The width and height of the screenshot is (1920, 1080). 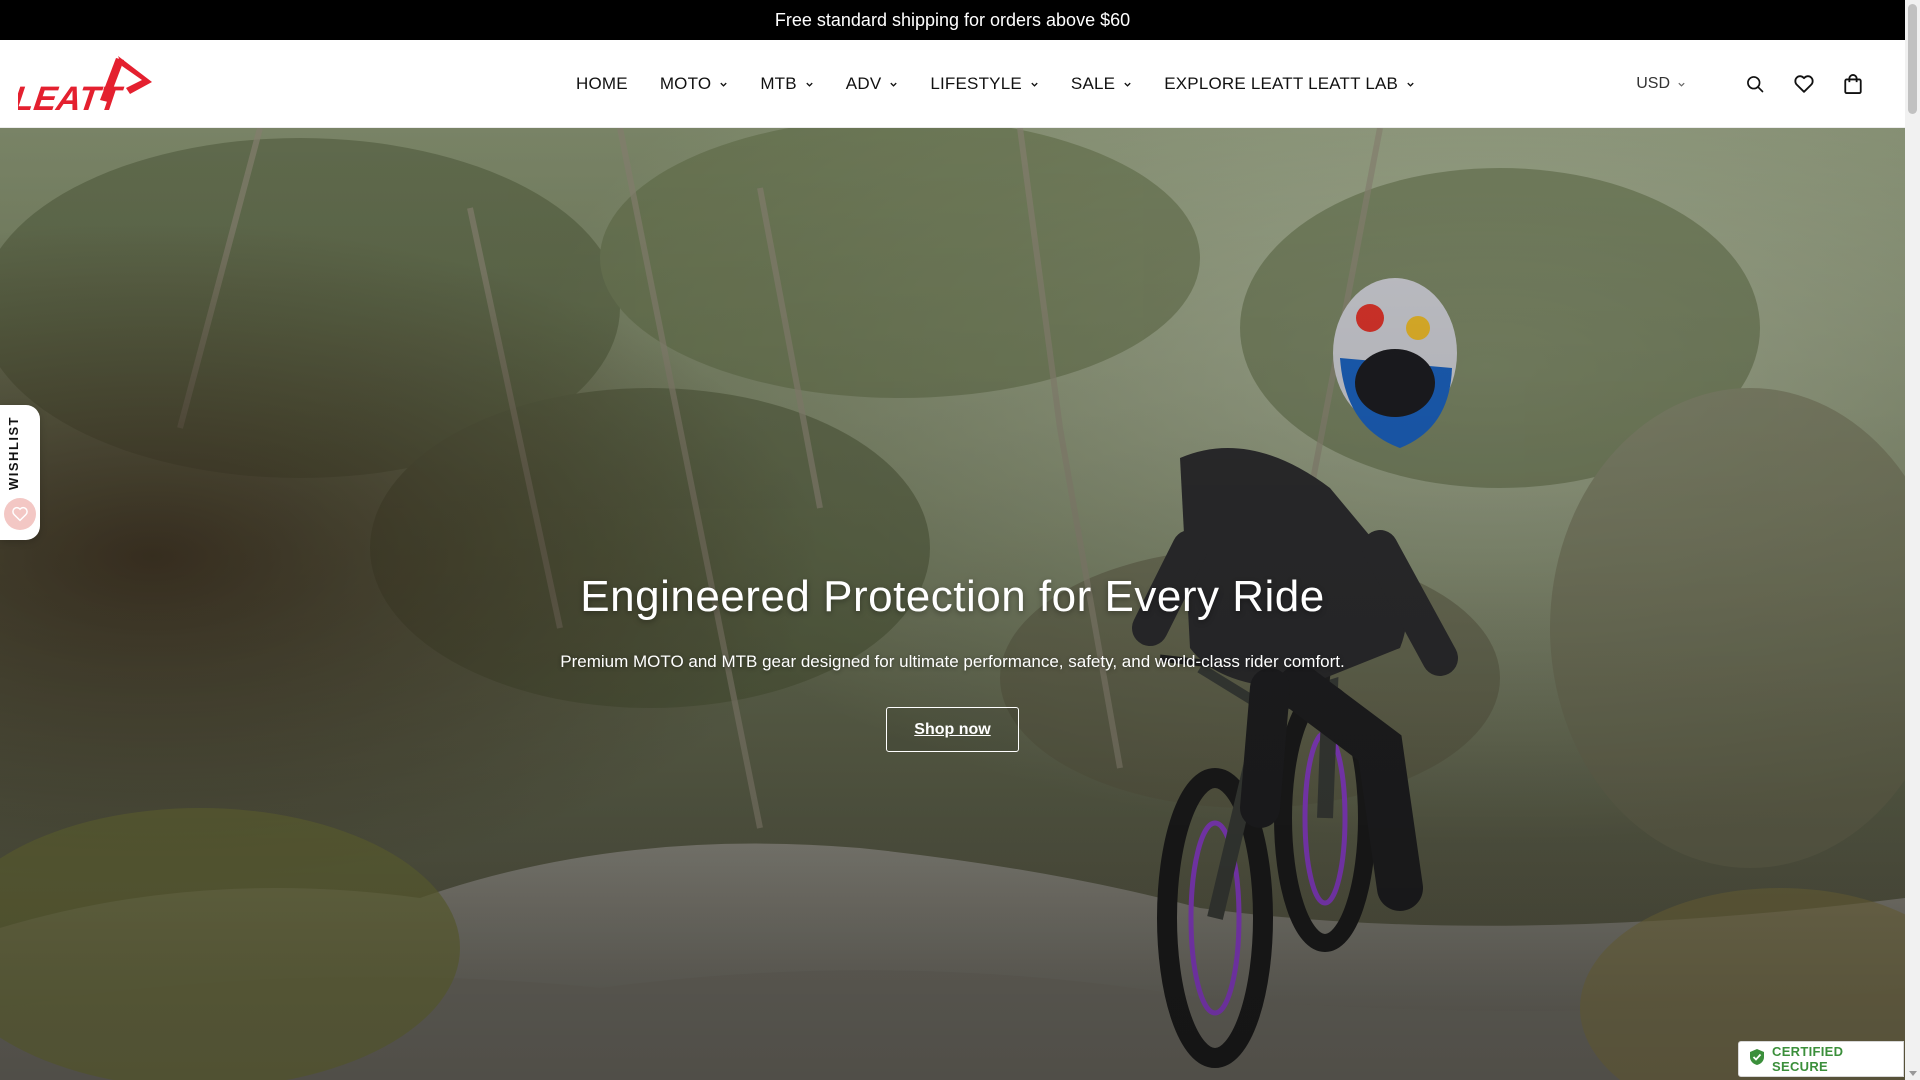 What do you see at coordinates (1913, 1073) in the screenshot?
I see `scroll-down-arrow-icon` at bounding box center [1913, 1073].